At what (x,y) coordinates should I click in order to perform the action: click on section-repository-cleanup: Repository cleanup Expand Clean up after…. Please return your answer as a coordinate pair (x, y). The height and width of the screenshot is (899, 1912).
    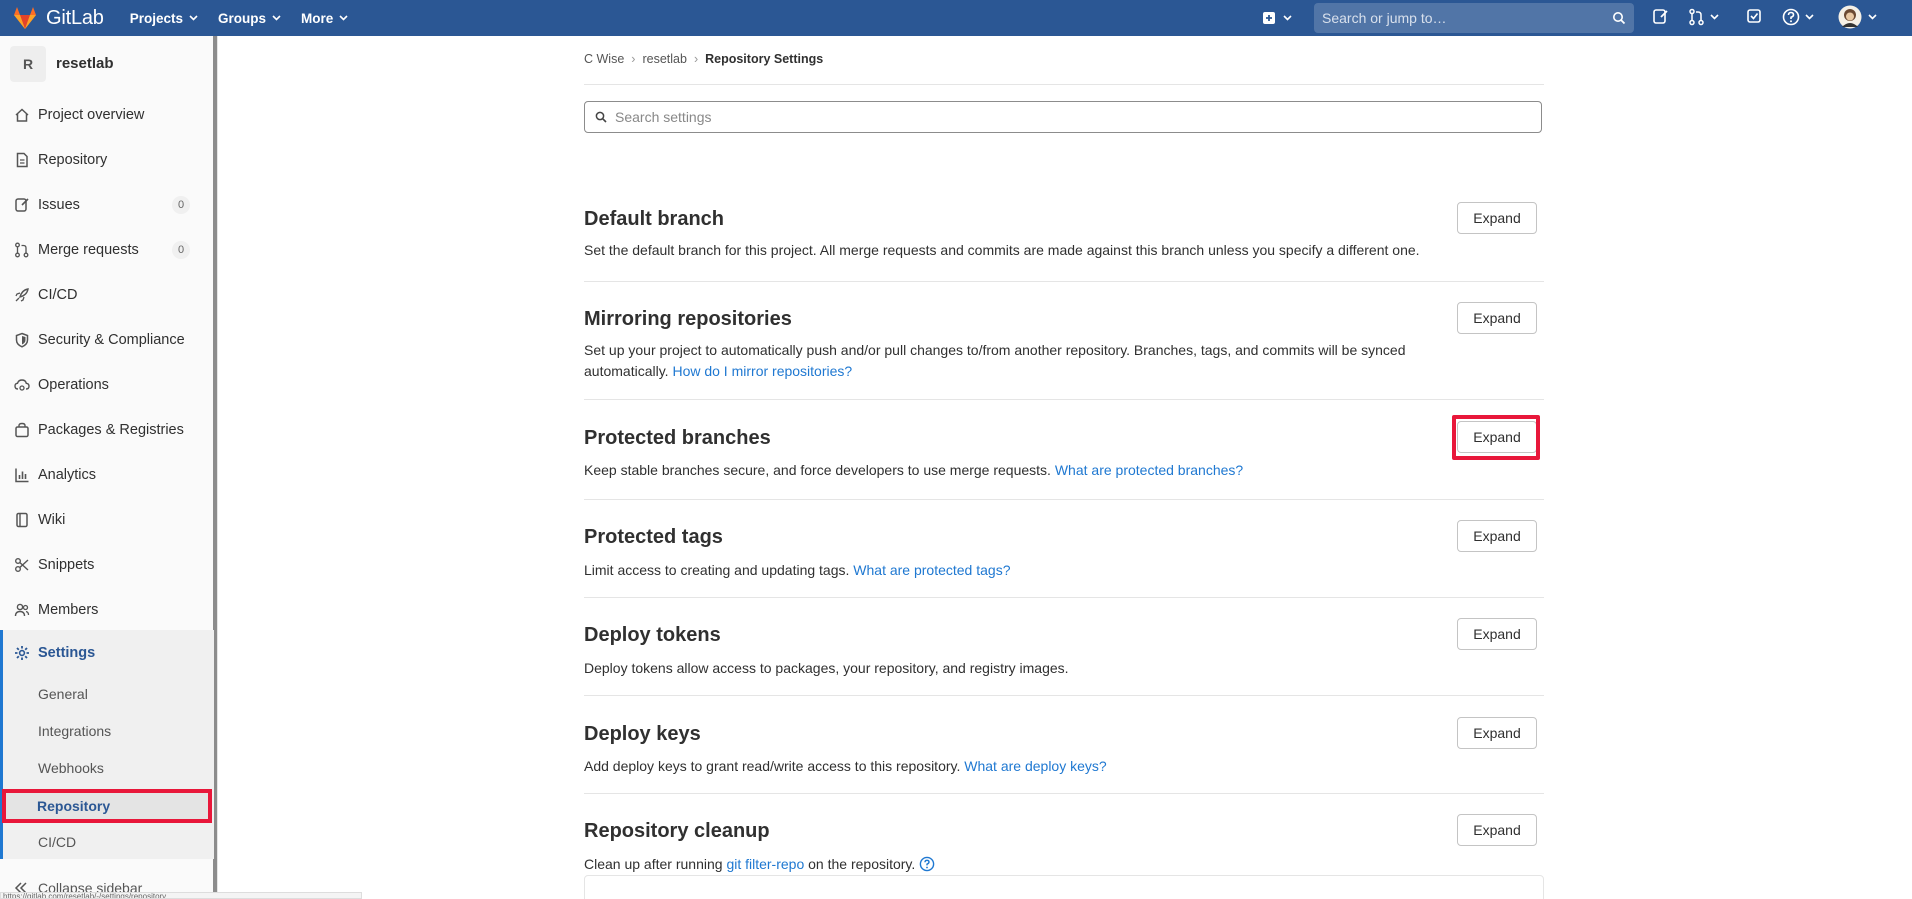
    Looking at the image, I should click on (1064, 839).